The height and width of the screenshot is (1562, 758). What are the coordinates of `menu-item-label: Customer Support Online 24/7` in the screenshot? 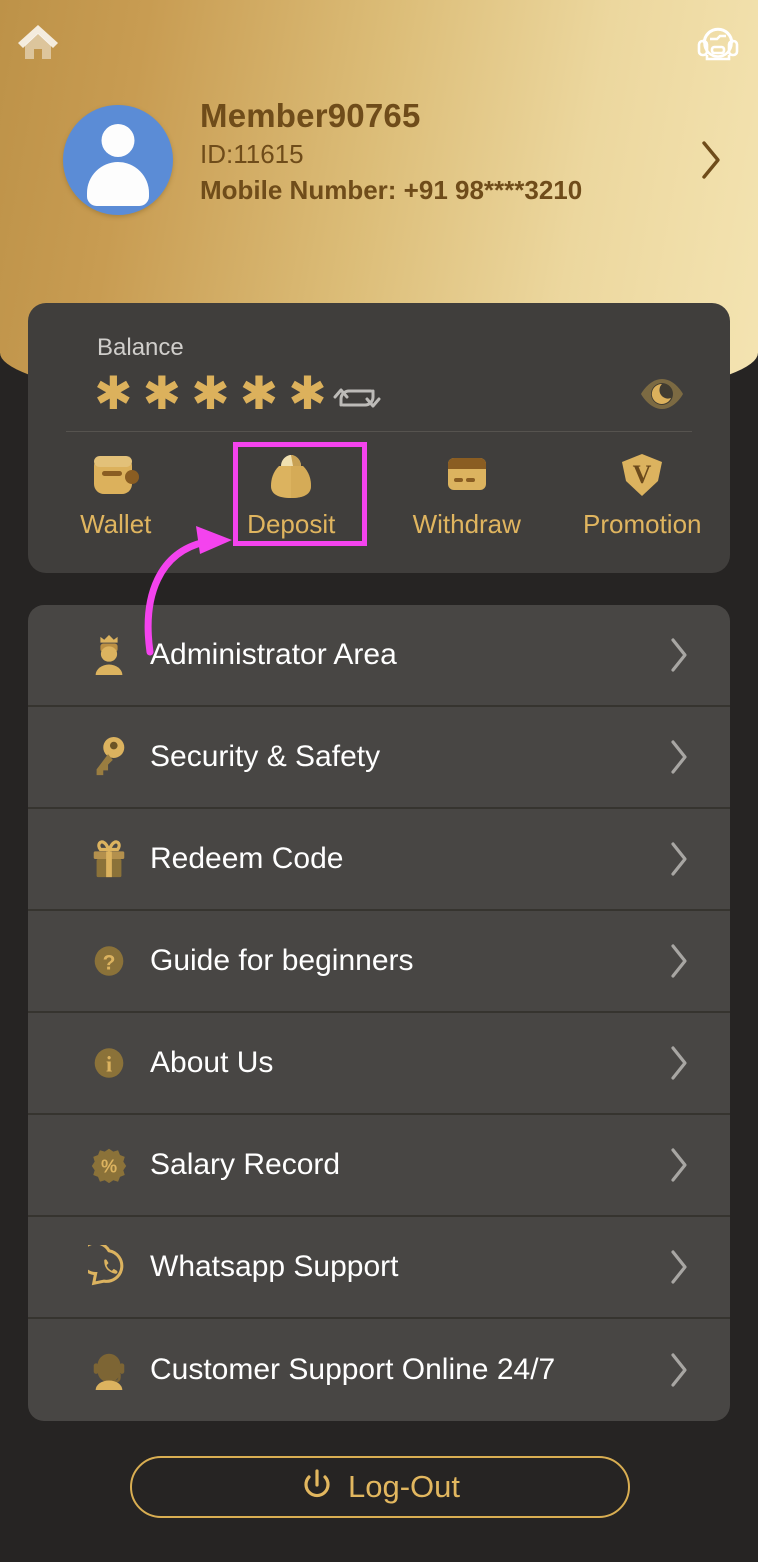 It's located at (353, 1369).